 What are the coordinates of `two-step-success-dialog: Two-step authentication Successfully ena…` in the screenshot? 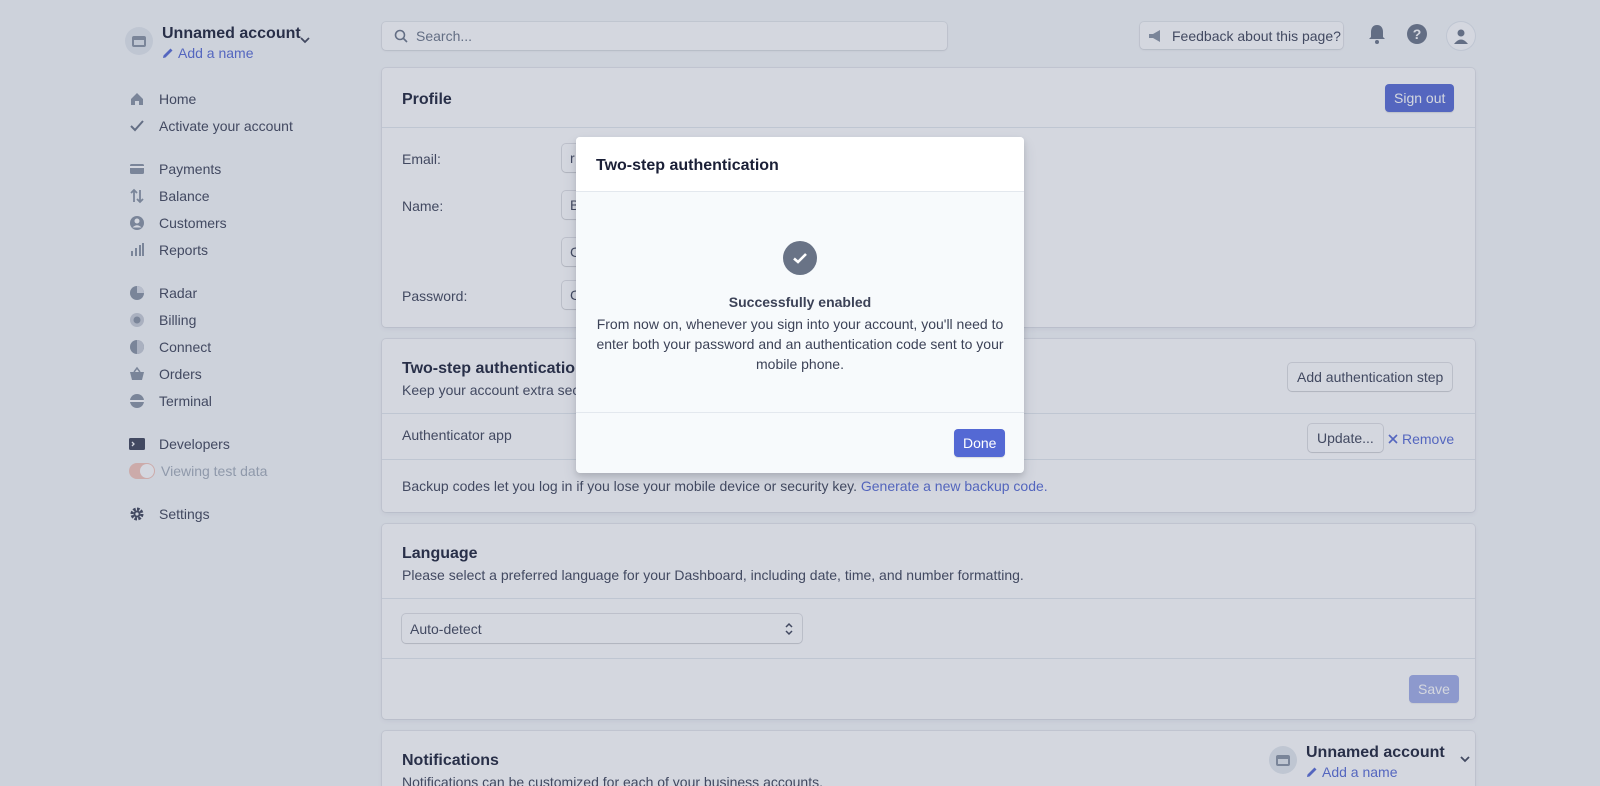 It's located at (800, 305).